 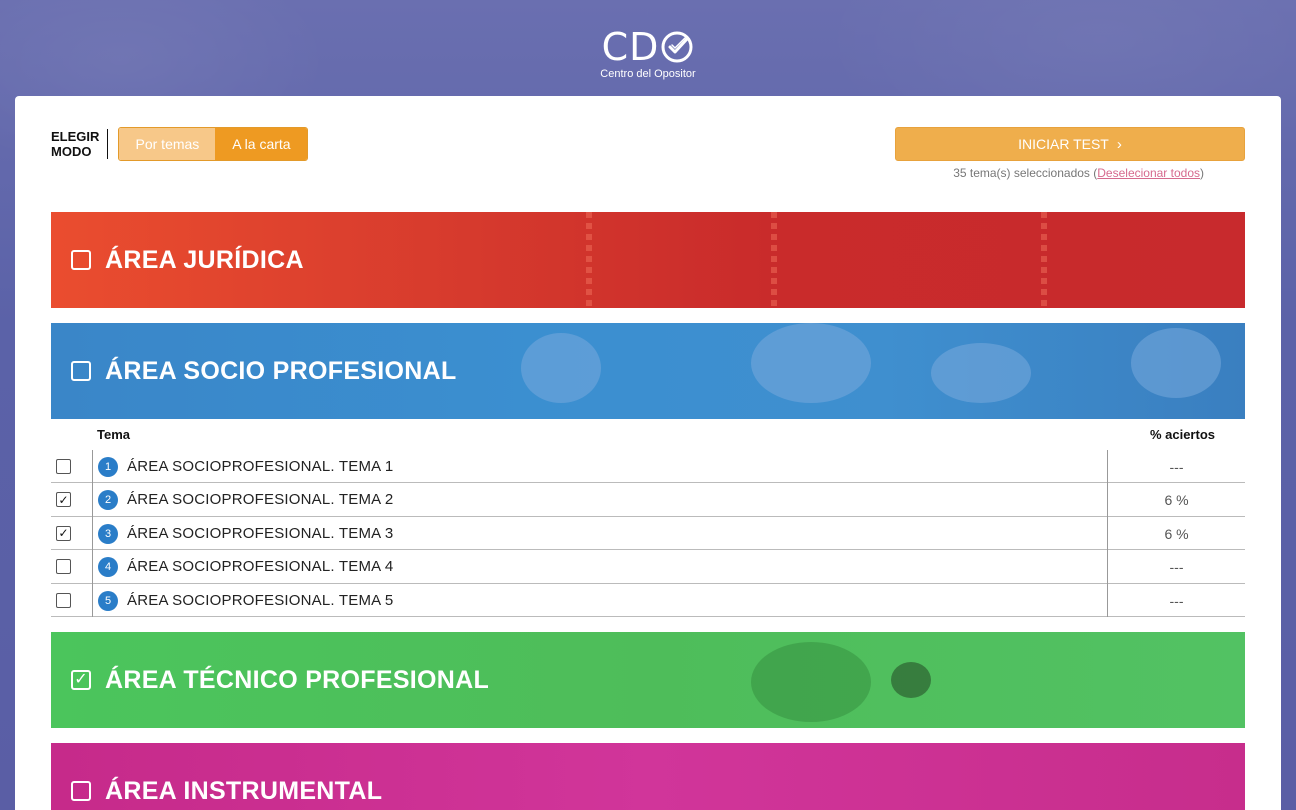 I want to click on topic-number-badge: 1, so click(x=108, y=467).